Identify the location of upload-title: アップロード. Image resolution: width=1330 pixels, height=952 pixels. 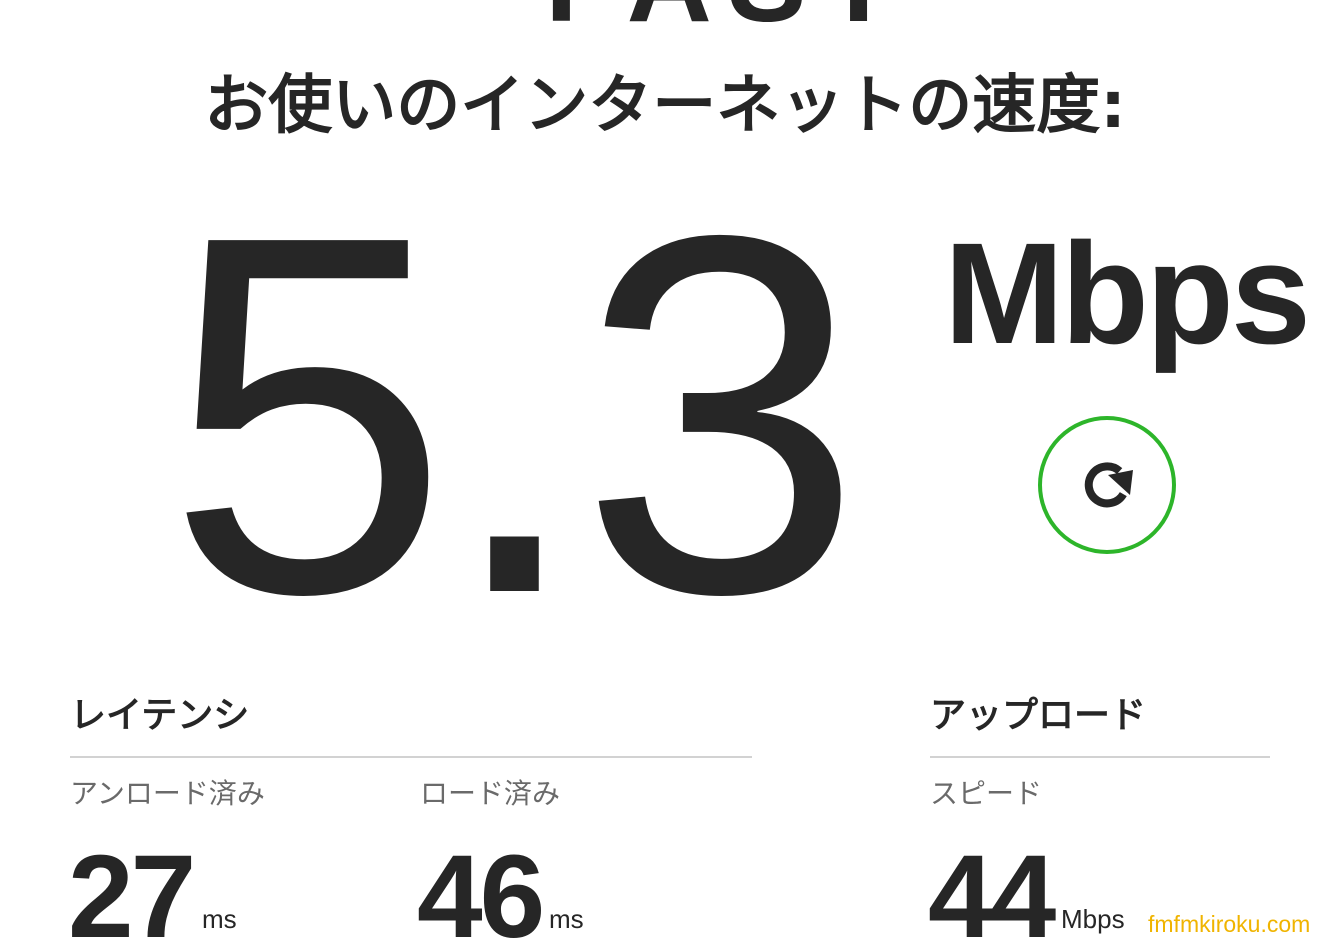
(1038, 715).